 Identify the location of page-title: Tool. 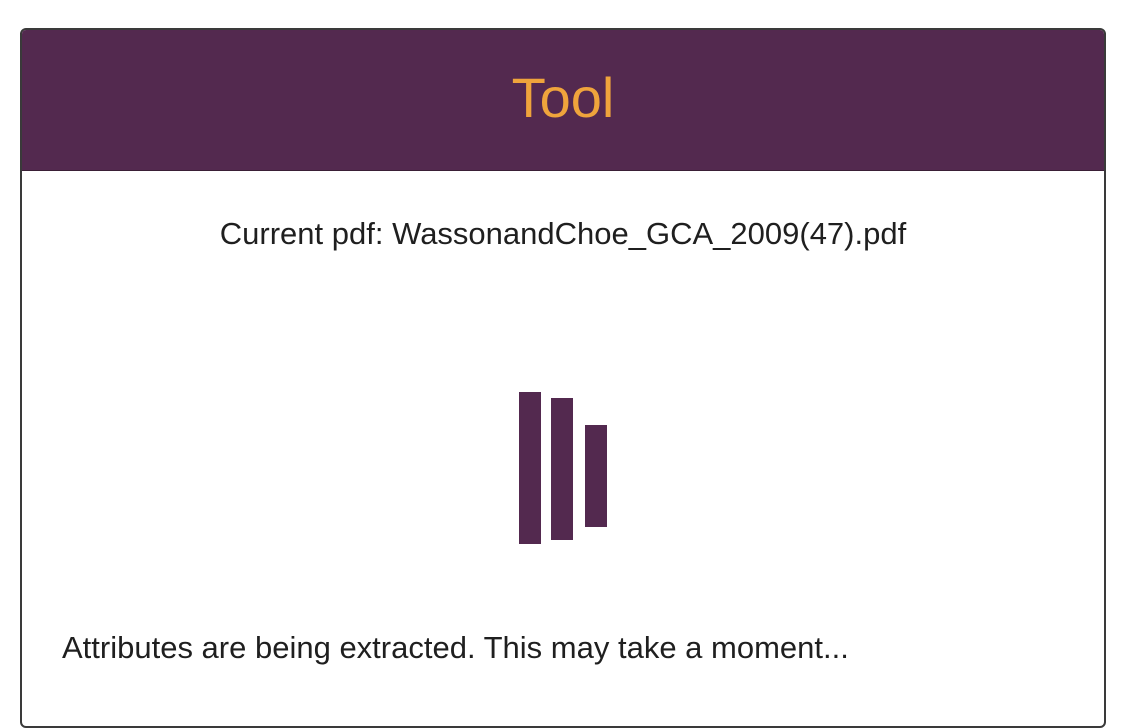
(563, 97).